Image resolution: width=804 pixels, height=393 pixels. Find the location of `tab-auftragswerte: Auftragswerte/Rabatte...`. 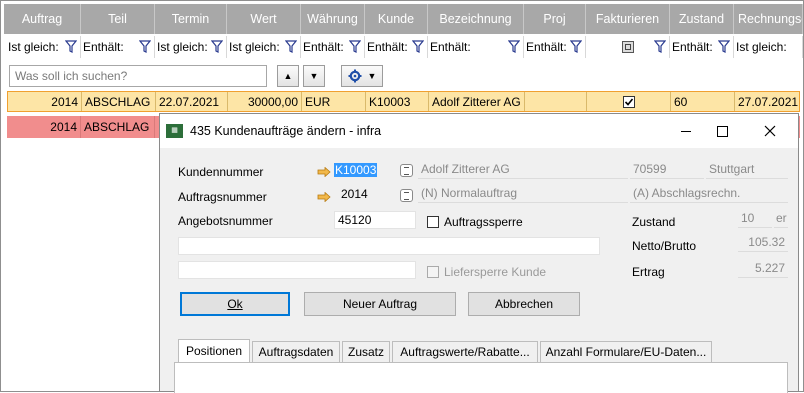

tab-auftragswerte: Auftragswerte/Rabatte... is located at coordinates (465, 351).